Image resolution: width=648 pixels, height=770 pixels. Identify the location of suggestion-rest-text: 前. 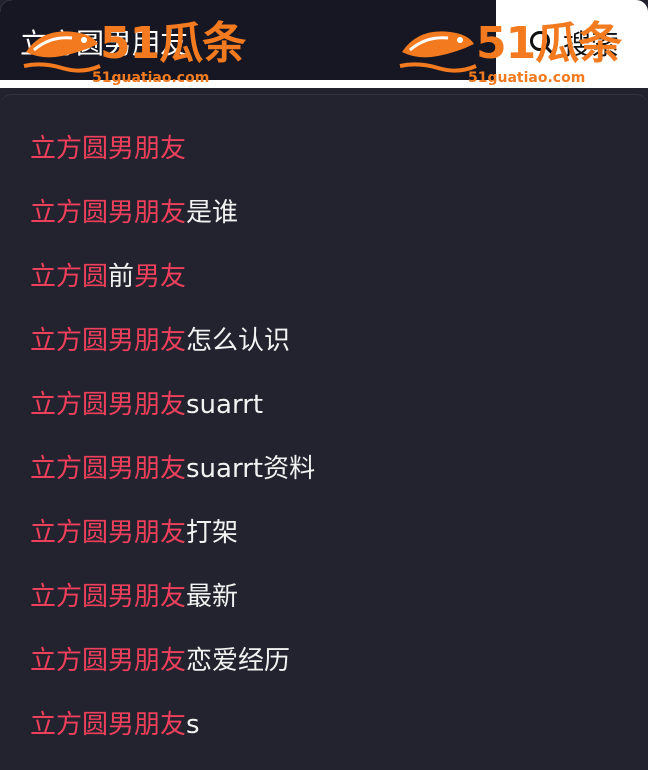
(121, 277).